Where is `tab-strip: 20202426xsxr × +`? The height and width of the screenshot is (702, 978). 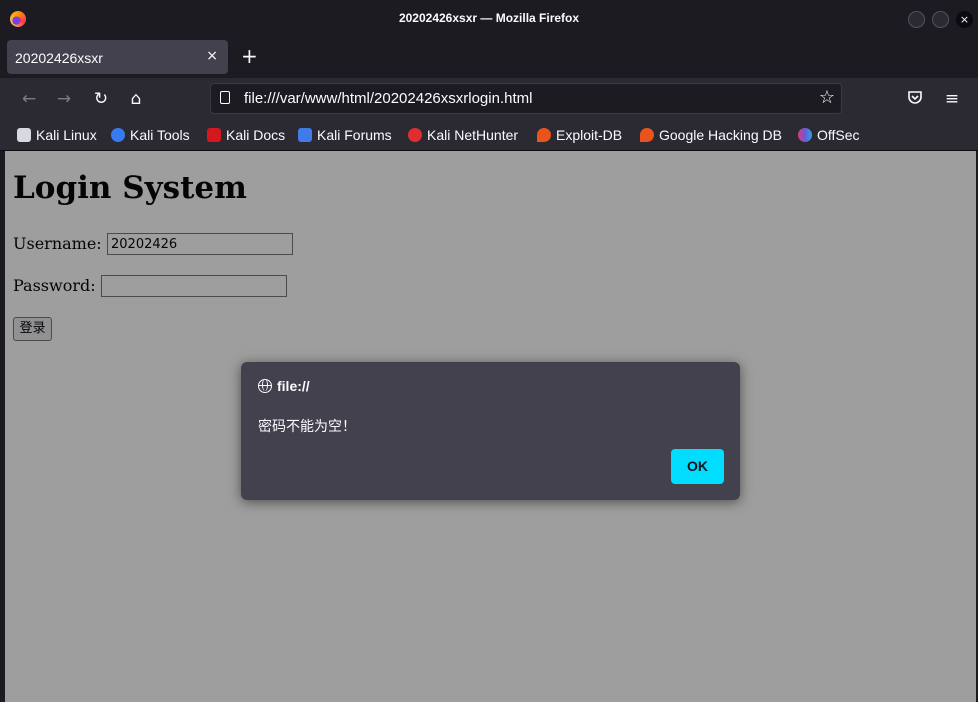
tab-strip: 20202426xsxr × + is located at coordinates (489, 58).